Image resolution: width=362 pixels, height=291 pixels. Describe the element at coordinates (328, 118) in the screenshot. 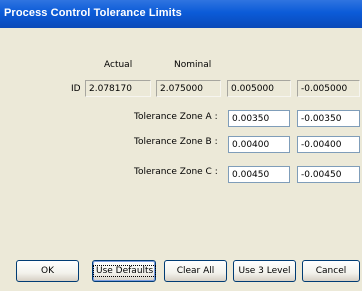

I see `zone-a-lower-input: -0.00350` at that location.